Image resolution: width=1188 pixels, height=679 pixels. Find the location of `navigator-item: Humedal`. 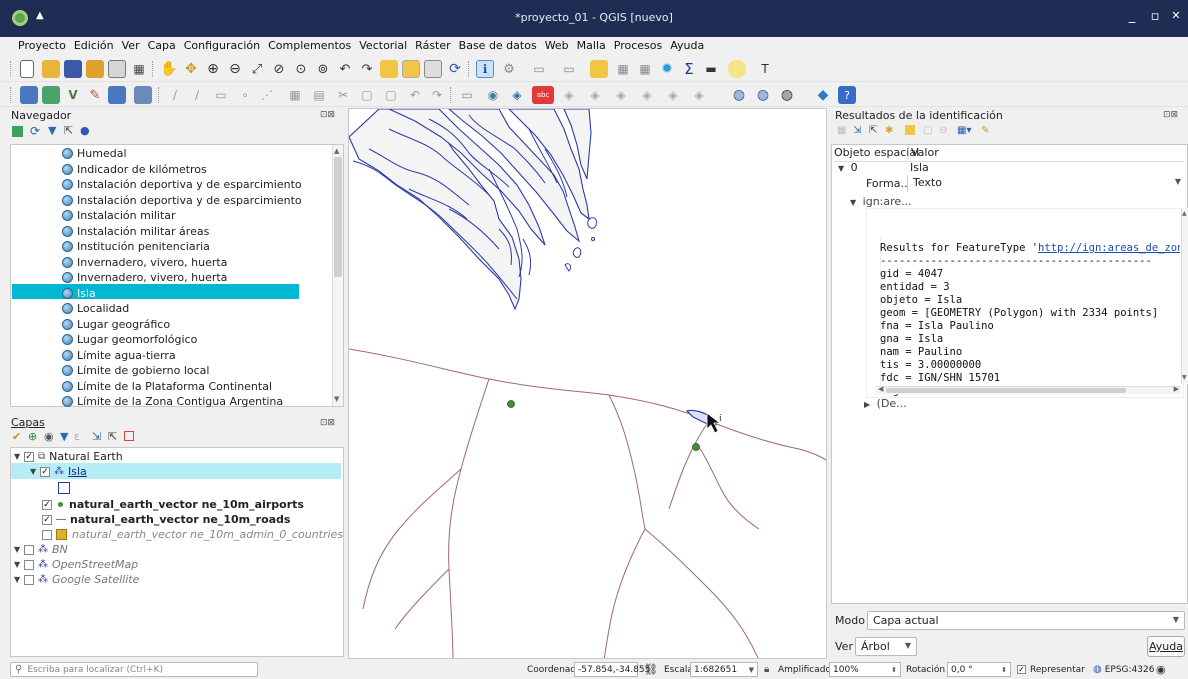

navigator-item: Humedal is located at coordinates (94, 153).